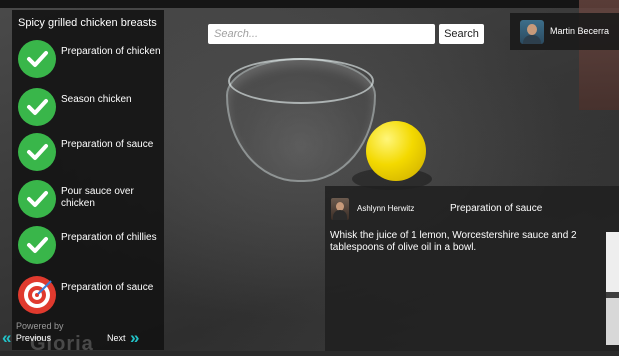 The width and height of the screenshot is (619, 356). I want to click on step-item: Pour sauce over chicken, so click(88, 202).